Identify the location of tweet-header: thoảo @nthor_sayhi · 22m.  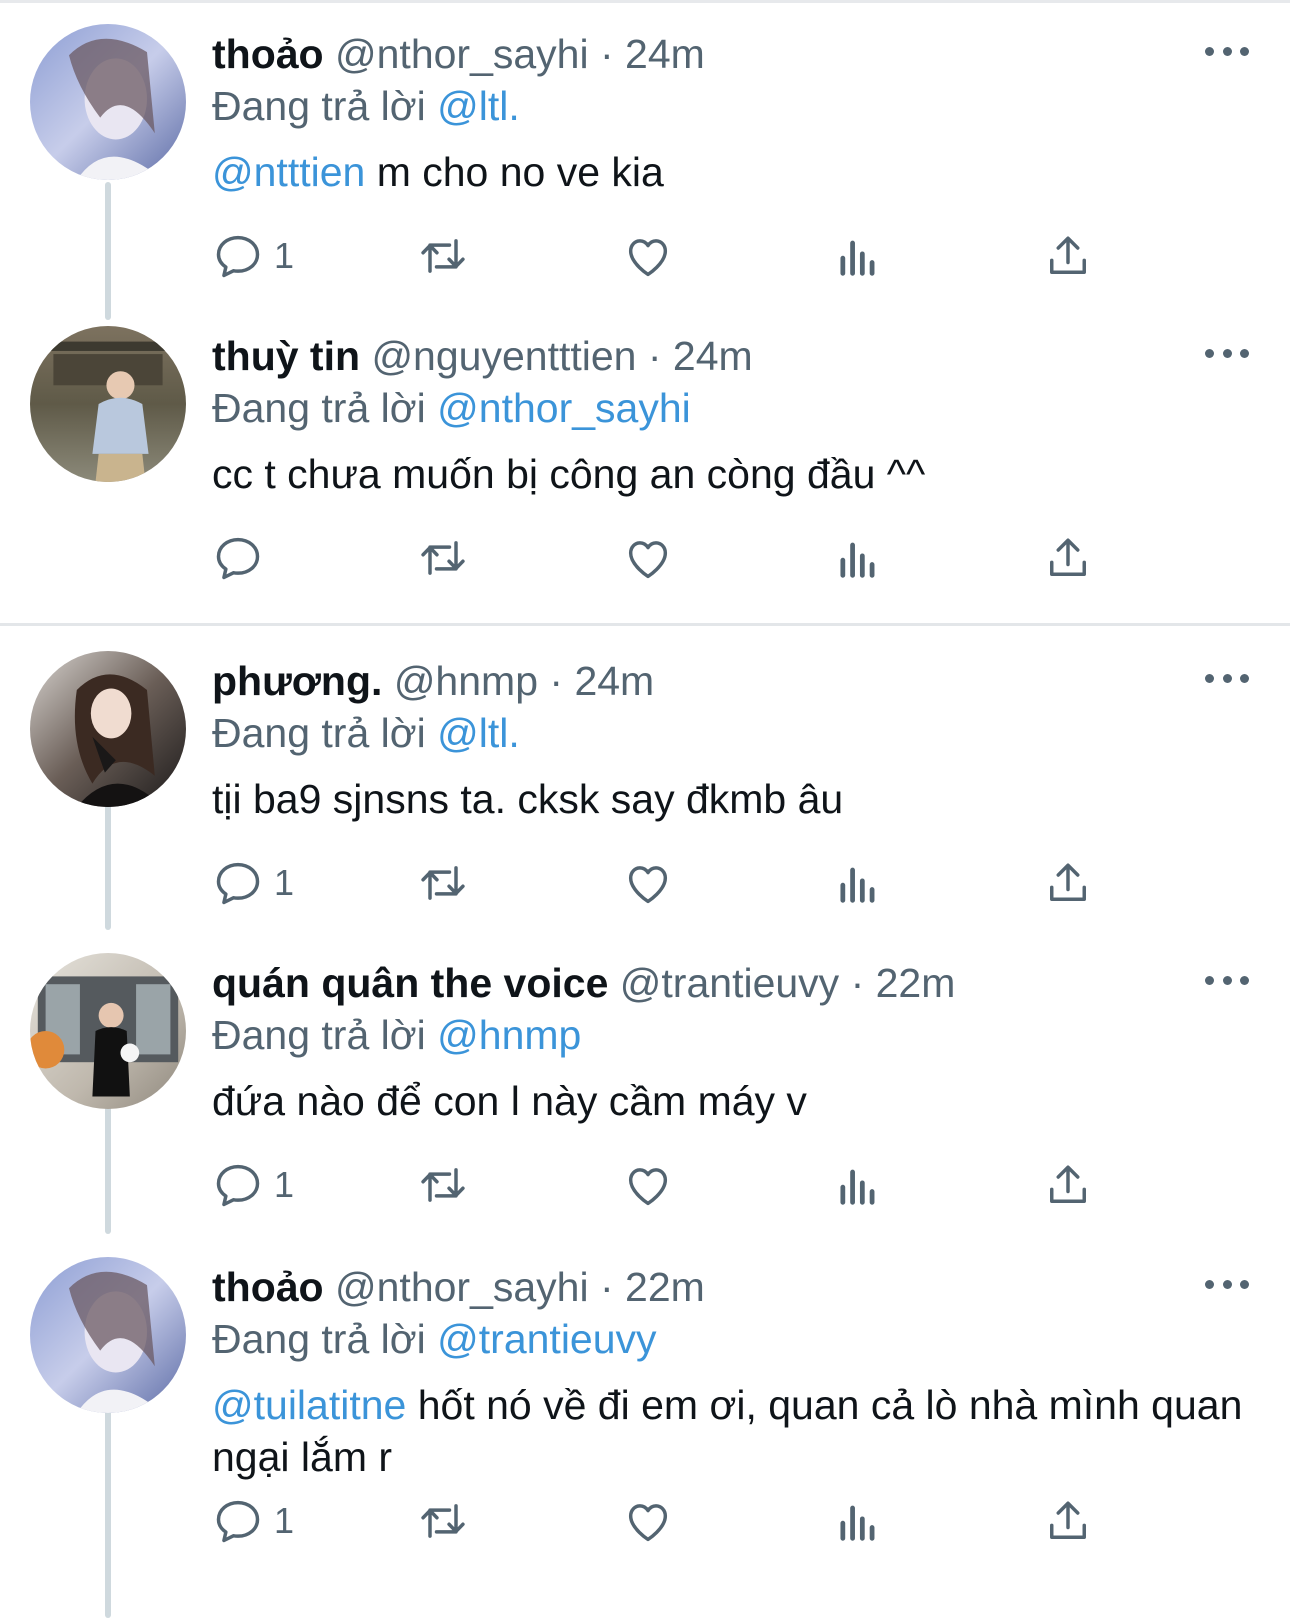
(458, 1287).